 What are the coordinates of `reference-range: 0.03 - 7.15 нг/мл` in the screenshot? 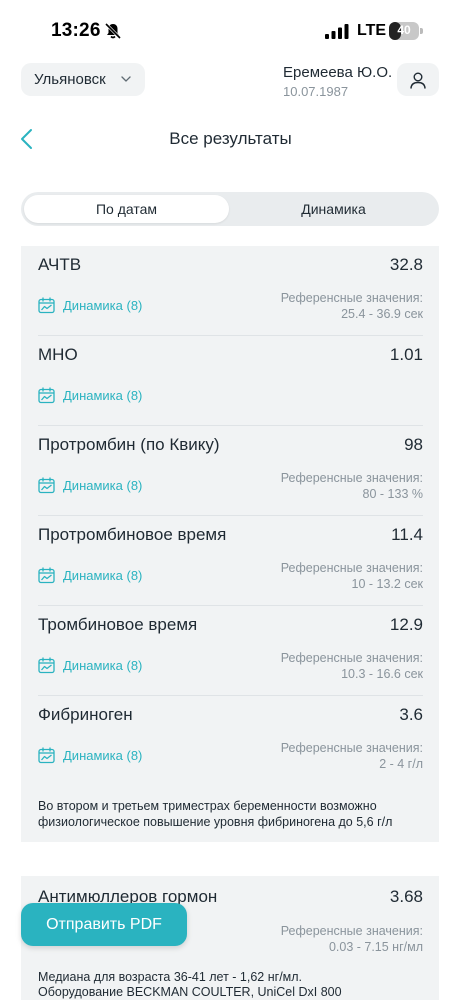 It's located at (375, 947).